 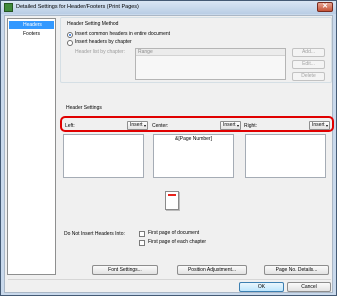 I want to click on center-header-text: &[Page Number], so click(x=193, y=139).